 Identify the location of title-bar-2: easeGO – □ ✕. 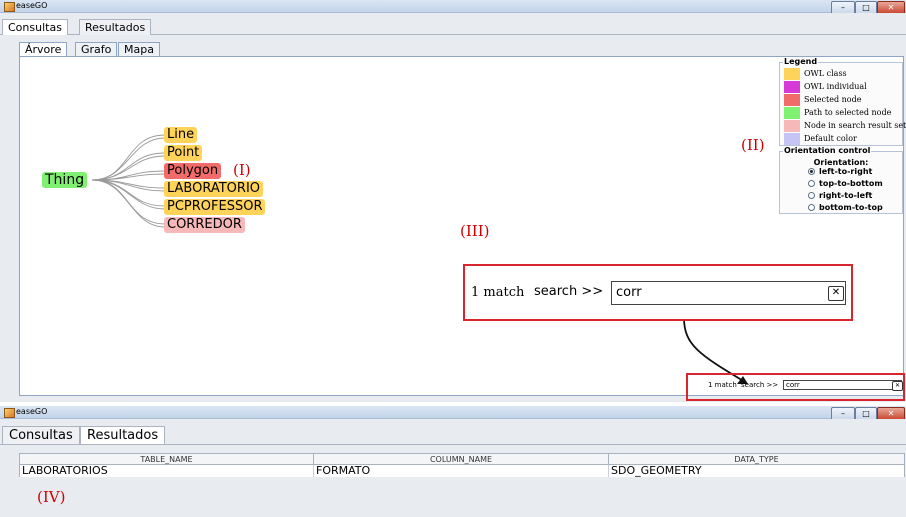
(453, 413).